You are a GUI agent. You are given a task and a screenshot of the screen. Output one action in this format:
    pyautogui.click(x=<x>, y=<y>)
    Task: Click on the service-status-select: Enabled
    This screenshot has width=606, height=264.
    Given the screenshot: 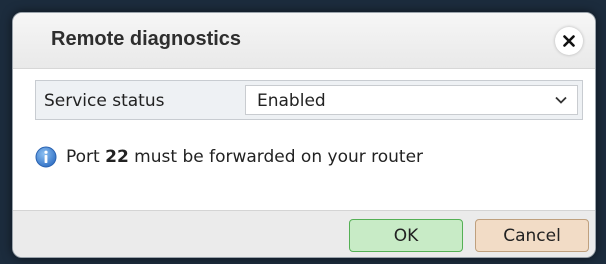 What is the action you would take?
    pyautogui.click(x=411, y=100)
    